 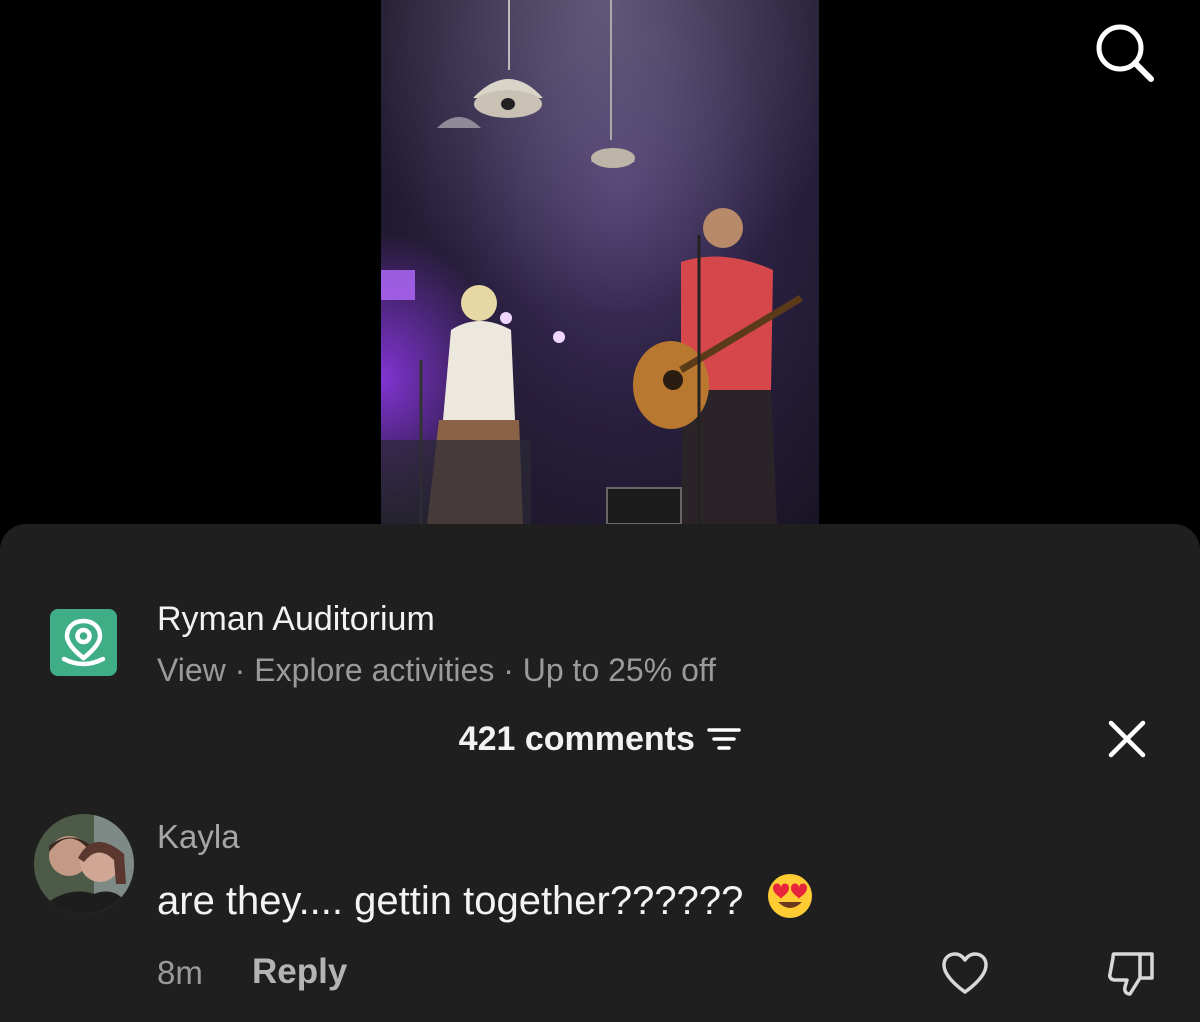 I want to click on comment-author: Kayla, so click(x=198, y=837).